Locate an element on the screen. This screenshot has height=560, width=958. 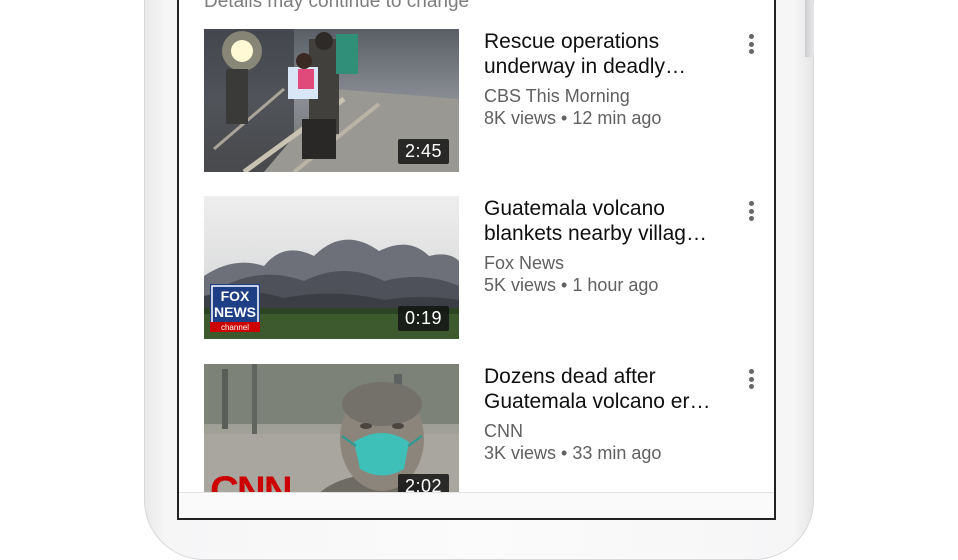
fox-logo-line3: channel is located at coordinates (235, 327).